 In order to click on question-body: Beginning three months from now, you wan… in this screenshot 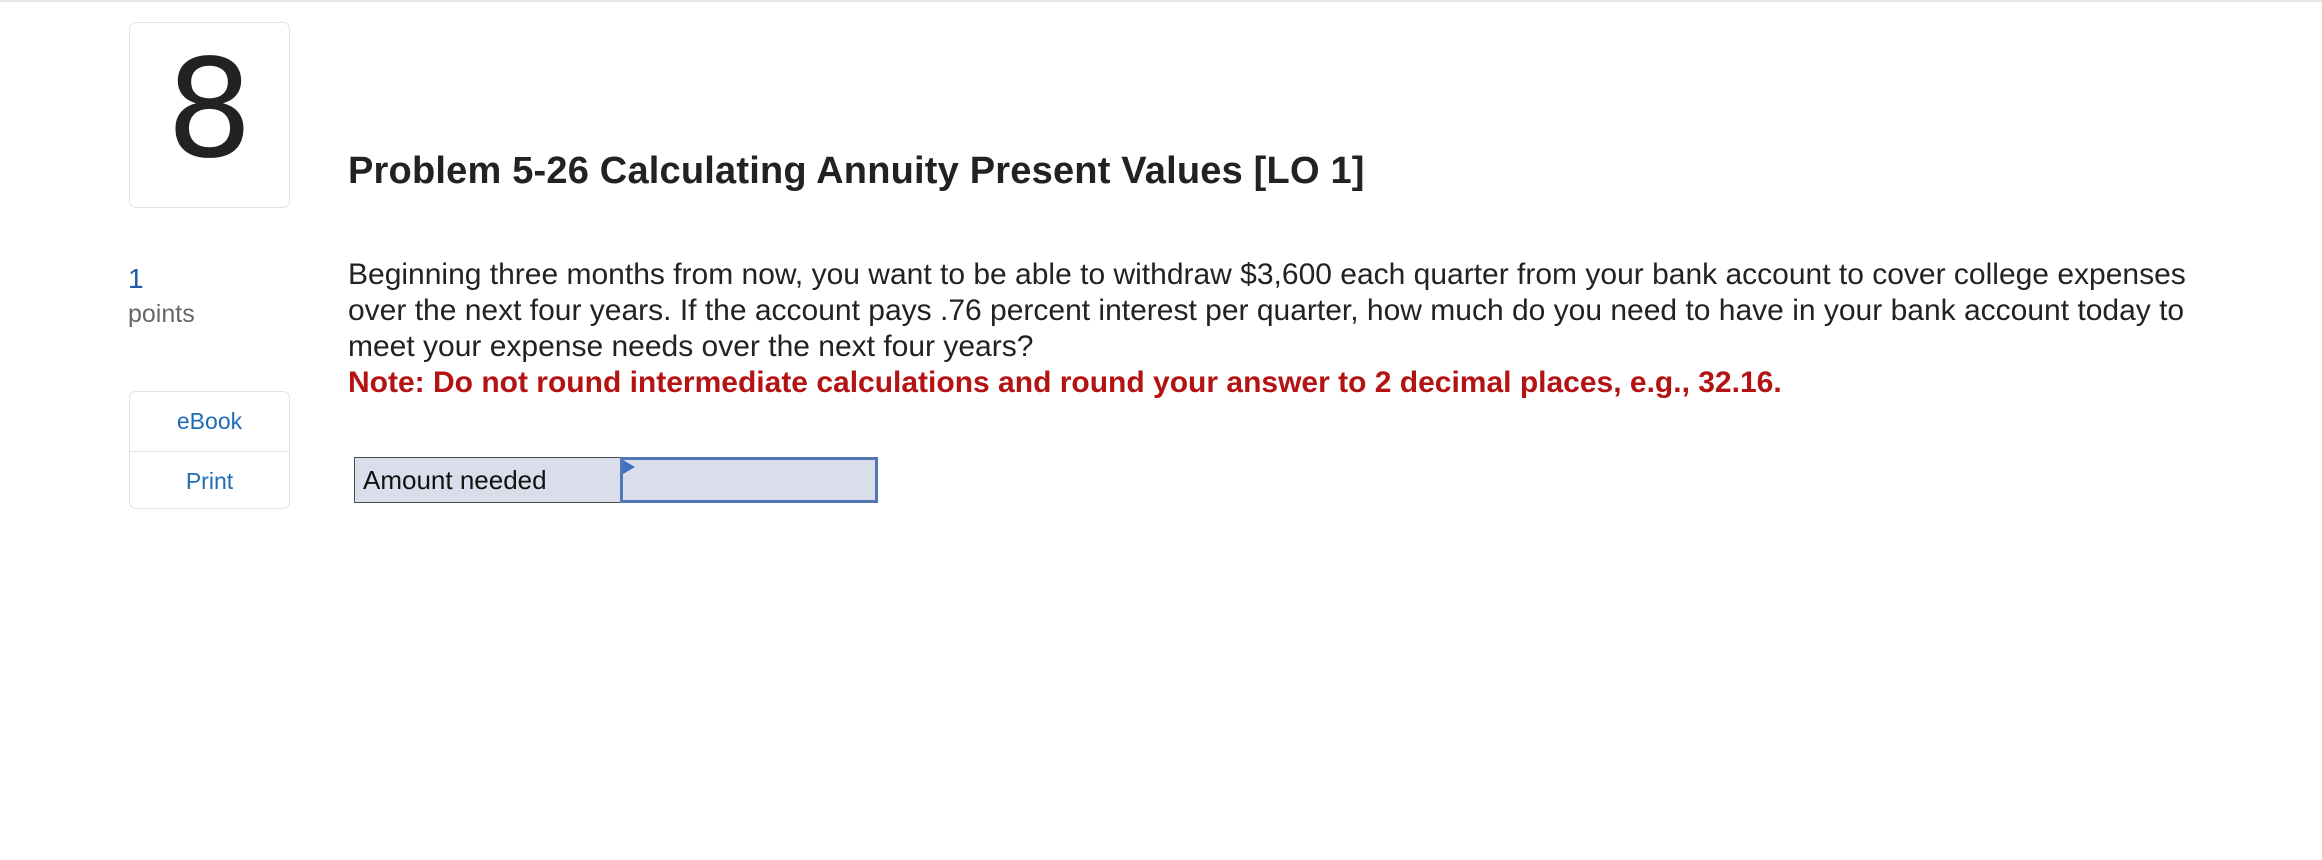, I will do `click(1267, 310)`.